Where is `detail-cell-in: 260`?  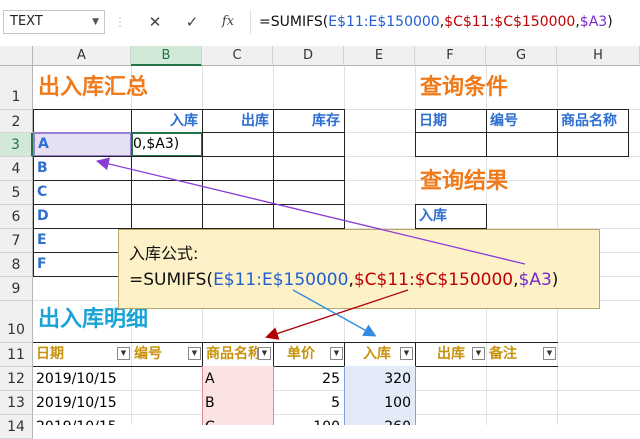
detail-cell-in: 260 is located at coordinates (377, 420).